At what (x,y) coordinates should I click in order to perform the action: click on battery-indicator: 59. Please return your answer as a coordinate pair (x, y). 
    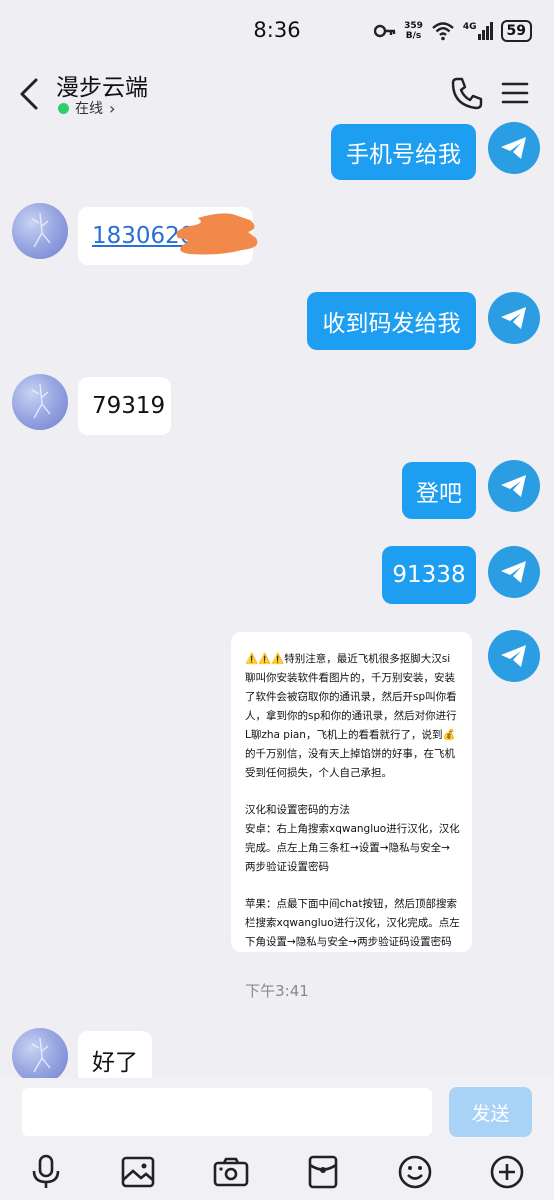
    Looking at the image, I should click on (516, 31).